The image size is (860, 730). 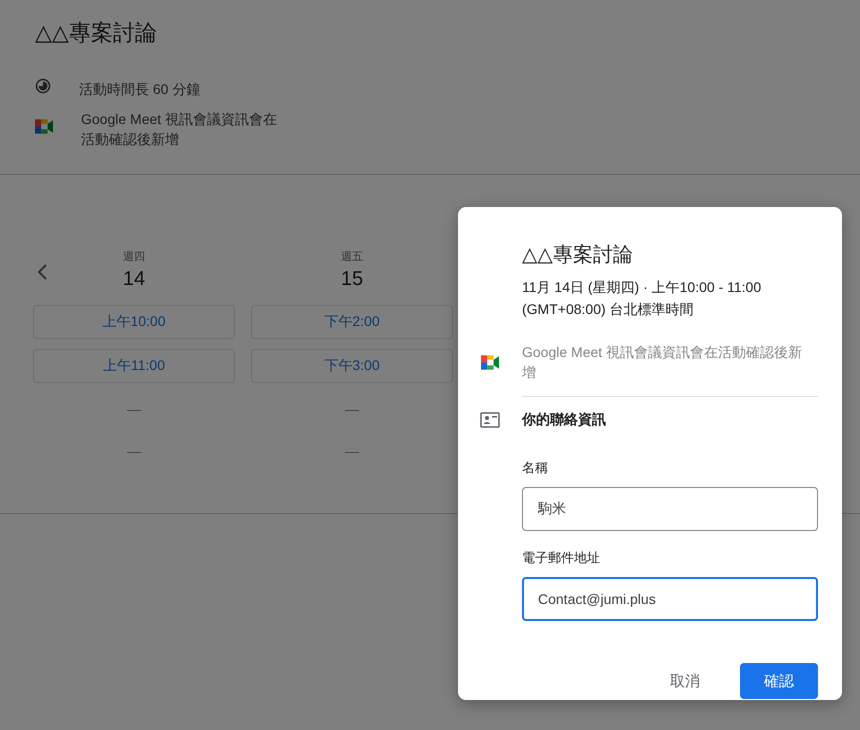 What do you see at coordinates (663, 362) in the screenshot?
I see `meet-note: Google Meet 視訊會議資訊會在活動確認後新增` at bounding box center [663, 362].